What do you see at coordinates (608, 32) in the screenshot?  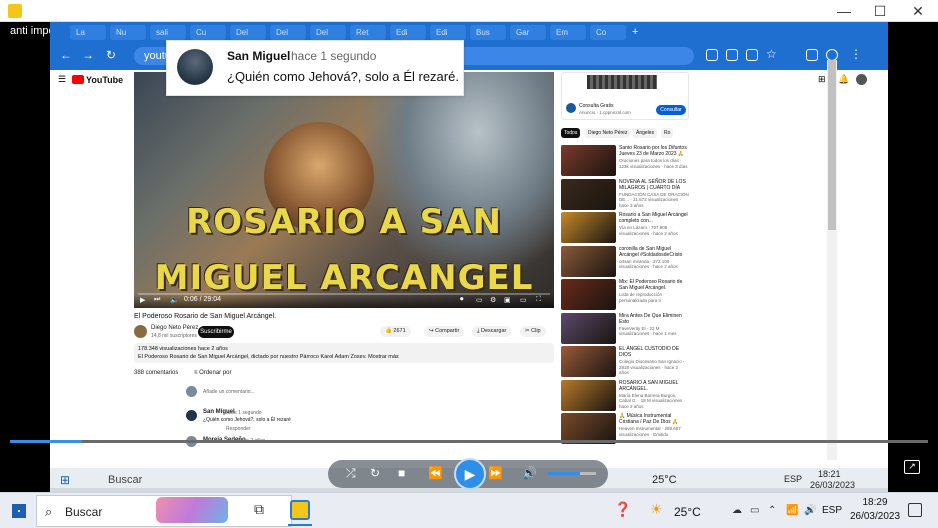 I see `browser-tab: Co` at bounding box center [608, 32].